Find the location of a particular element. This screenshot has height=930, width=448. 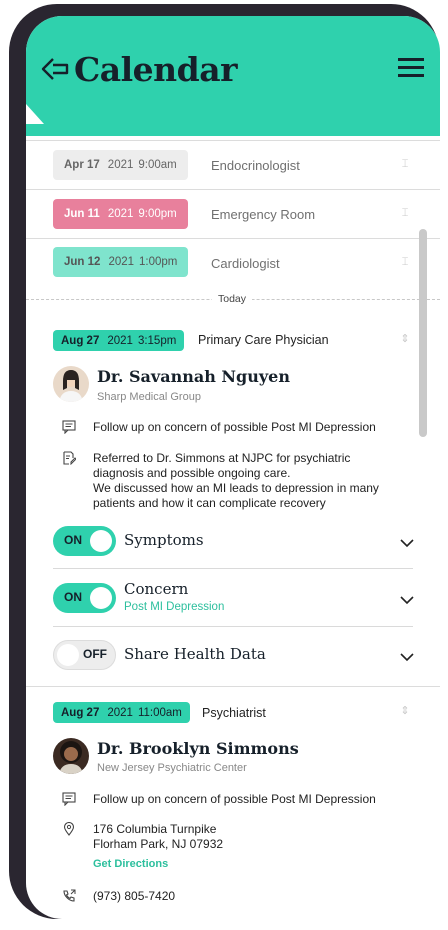

date-pill: Jun 12 2021 1:00pm is located at coordinates (120, 262).